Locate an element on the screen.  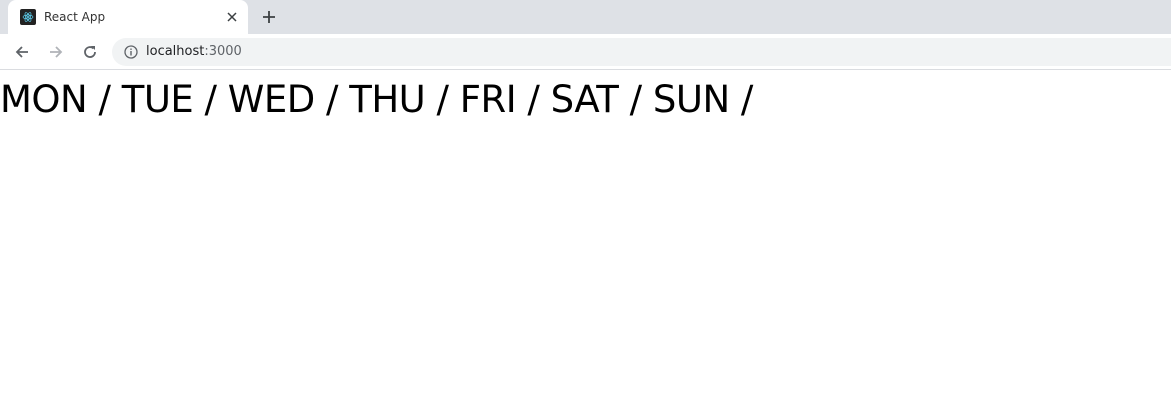
url-port: :3000 is located at coordinates (223, 51).